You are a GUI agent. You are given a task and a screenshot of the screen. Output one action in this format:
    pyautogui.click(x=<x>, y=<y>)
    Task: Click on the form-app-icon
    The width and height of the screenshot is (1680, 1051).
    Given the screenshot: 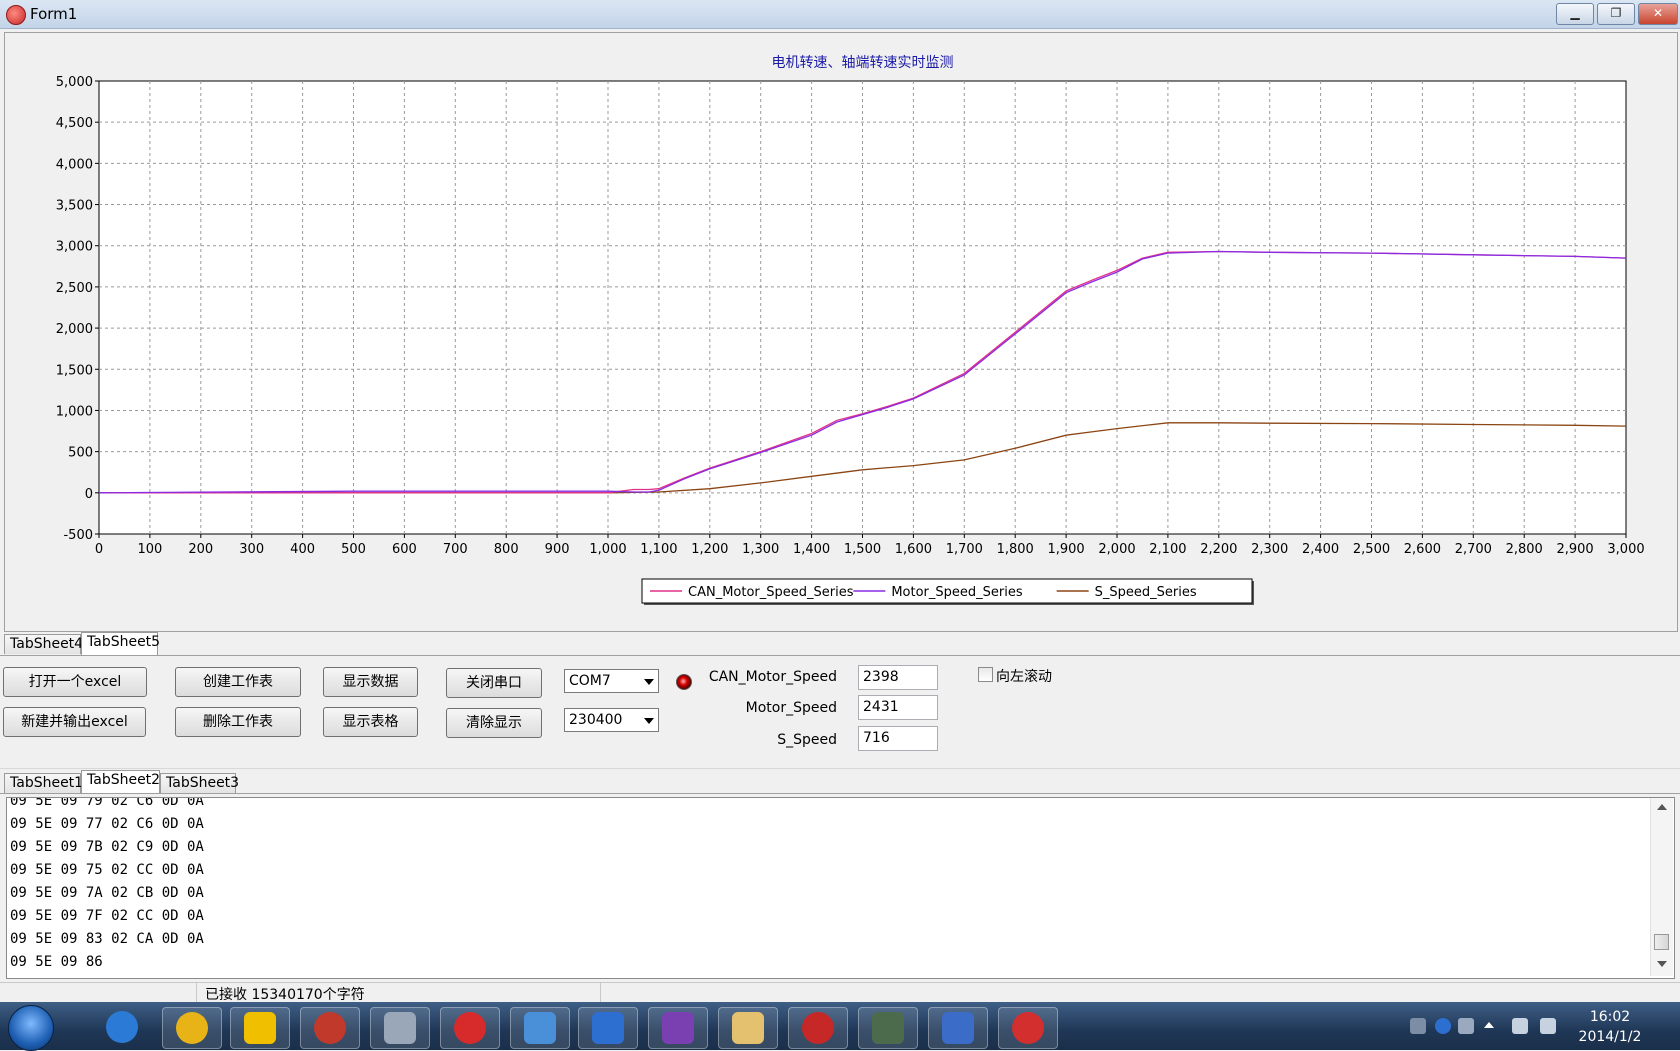 What is the action you would take?
    pyautogui.click(x=1028, y=1028)
    